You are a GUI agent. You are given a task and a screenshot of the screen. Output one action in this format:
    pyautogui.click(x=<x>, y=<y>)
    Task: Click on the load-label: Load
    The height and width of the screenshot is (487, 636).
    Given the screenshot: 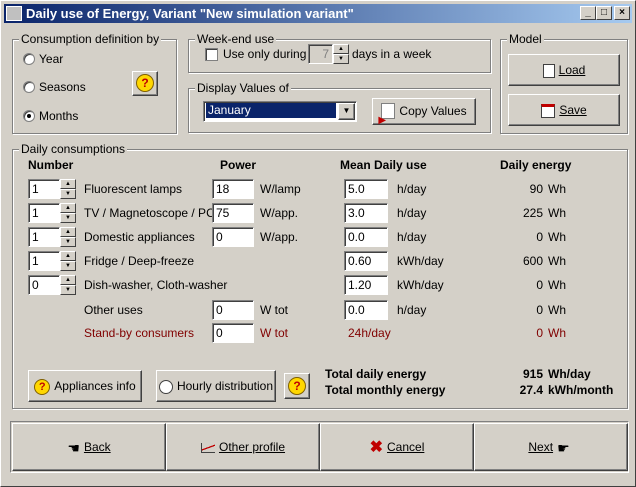 What is the action you would take?
    pyautogui.click(x=572, y=70)
    